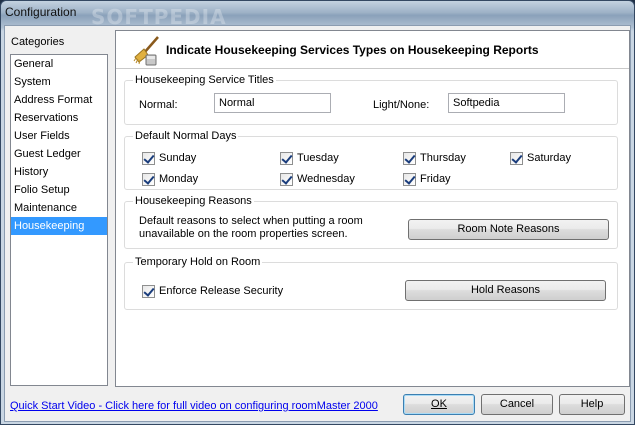 The image size is (635, 425). I want to click on category-item-address-format: Address Format, so click(59, 100).